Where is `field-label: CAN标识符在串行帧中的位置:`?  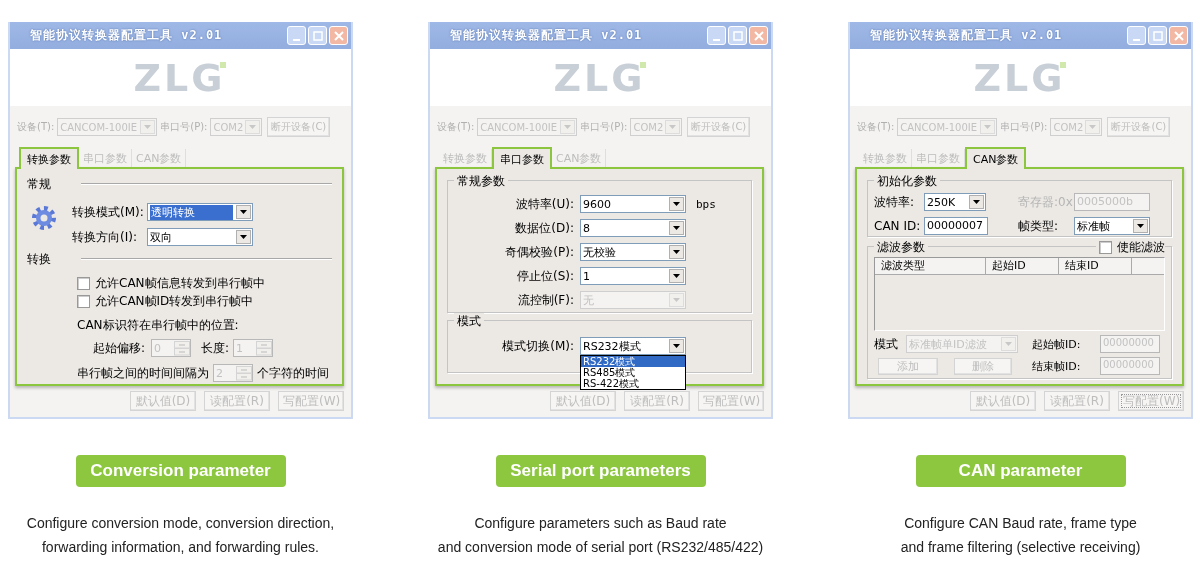 field-label: CAN标识符在串行帧中的位置: is located at coordinates (158, 325).